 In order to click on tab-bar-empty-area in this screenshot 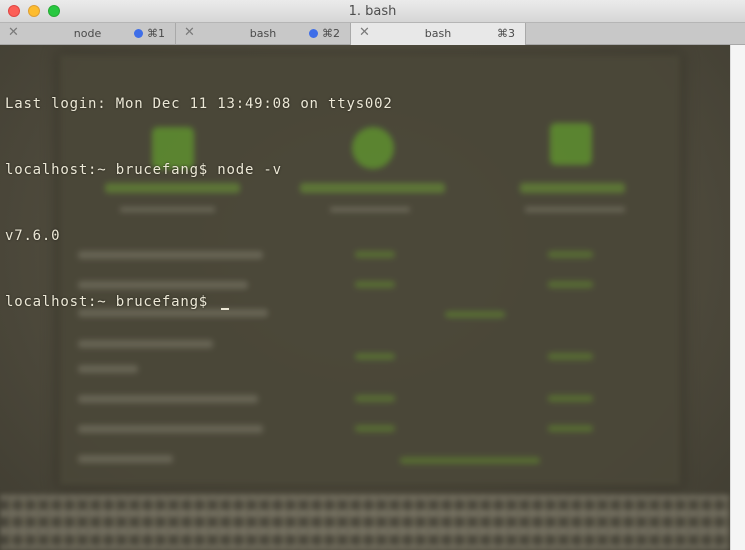, I will do `click(635, 33)`.